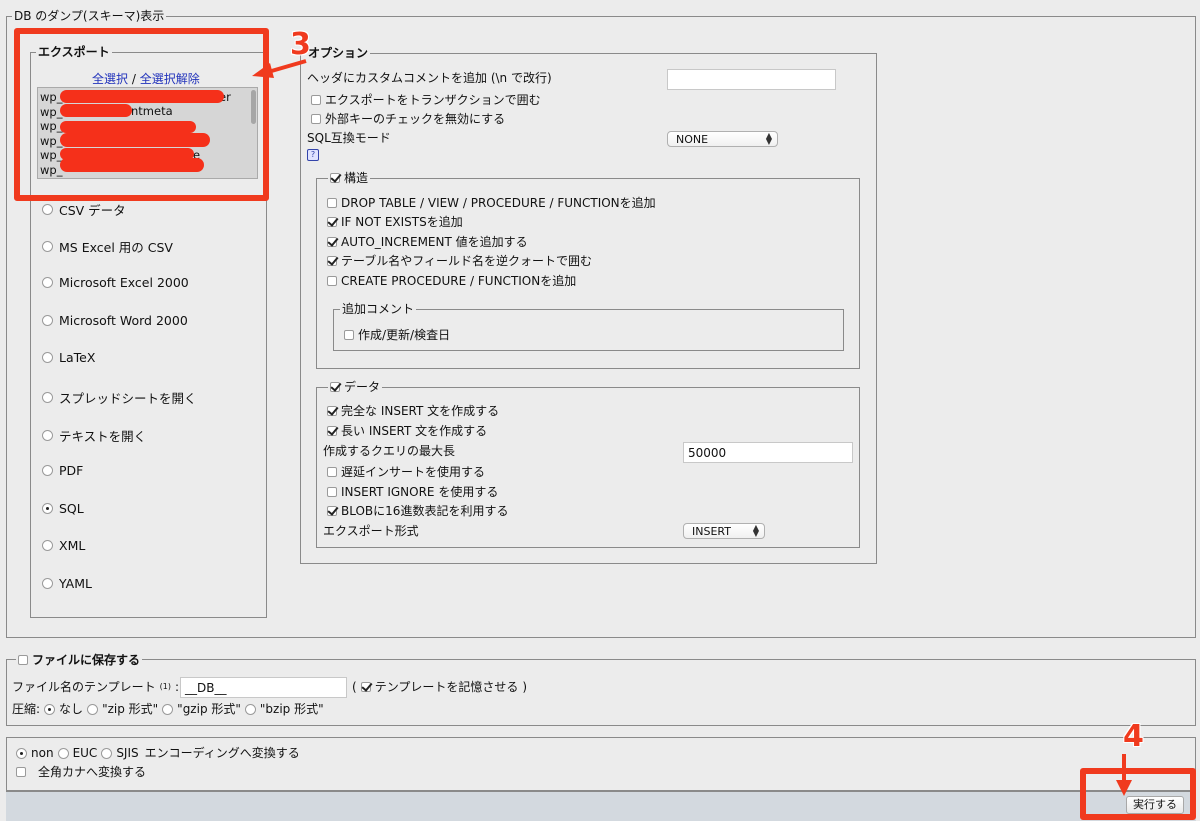  I want to click on fk-checkbox, so click(316, 119).